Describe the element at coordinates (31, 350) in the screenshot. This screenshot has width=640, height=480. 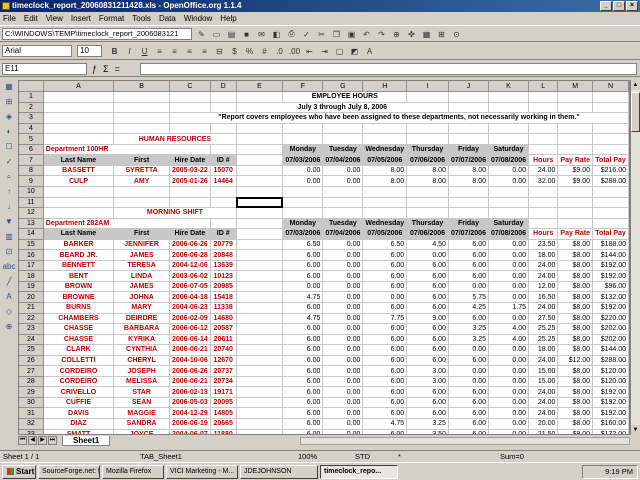
I see `row-header: 25` at that location.